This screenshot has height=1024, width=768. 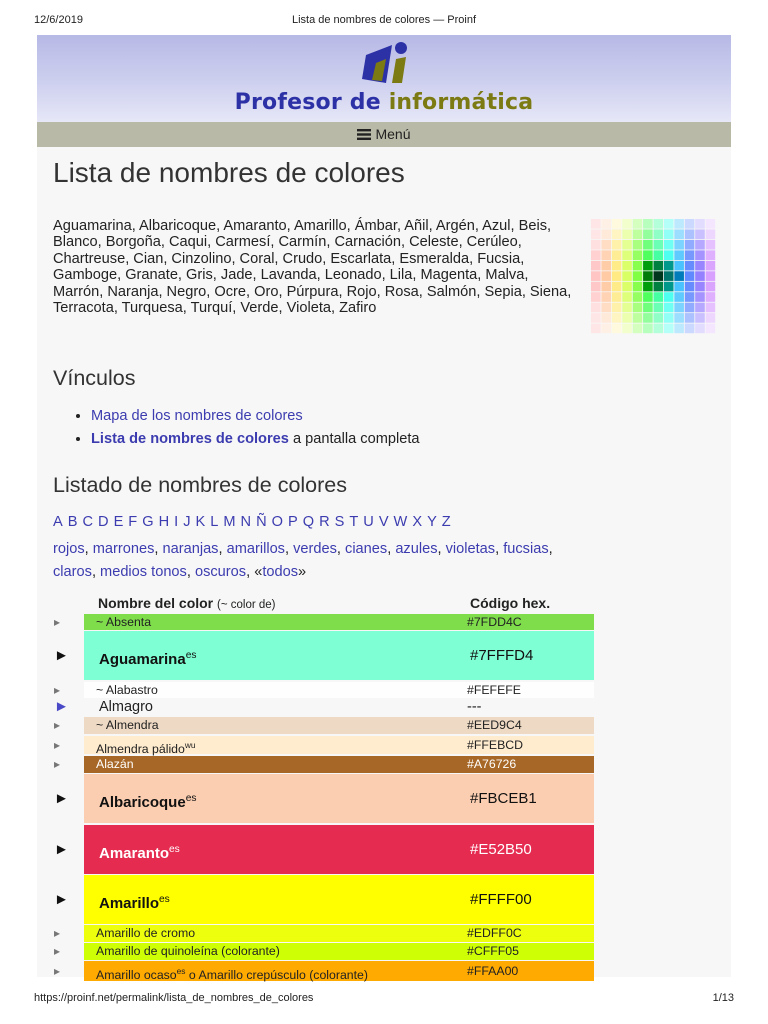 I want to click on link-color-list: Lista de nombres de colores, so click(x=190, y=439).